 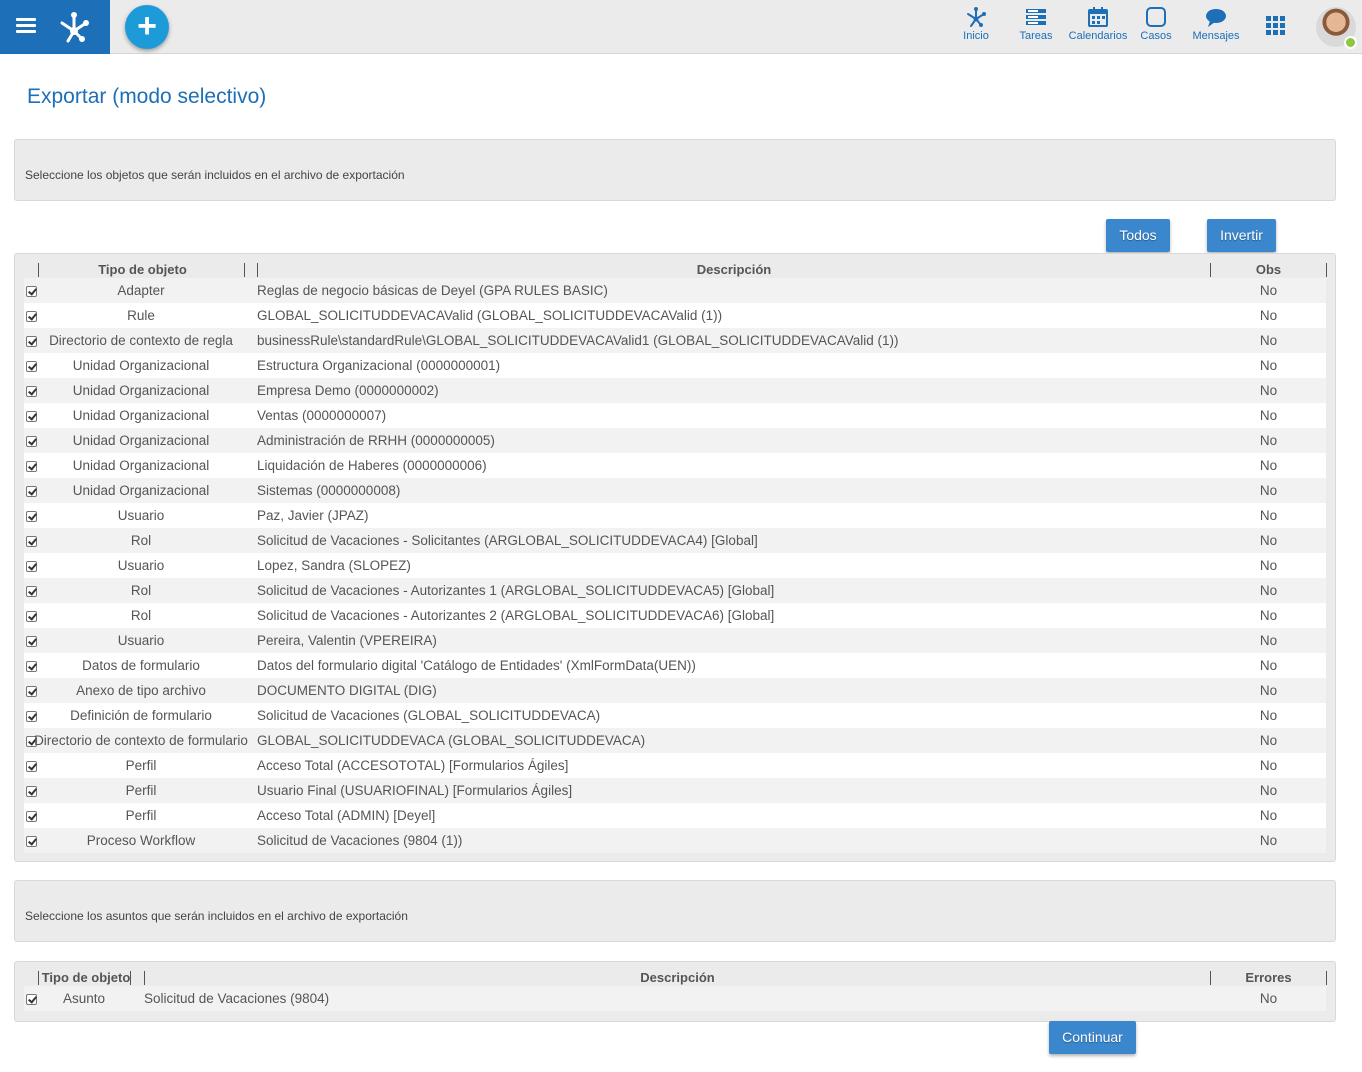 What do you see at coordinates (675, 998) in the screenshot?
I see `table-row: Asunto Solicitud de Vacaciones (9804) No` at bounding box center [675, 998].